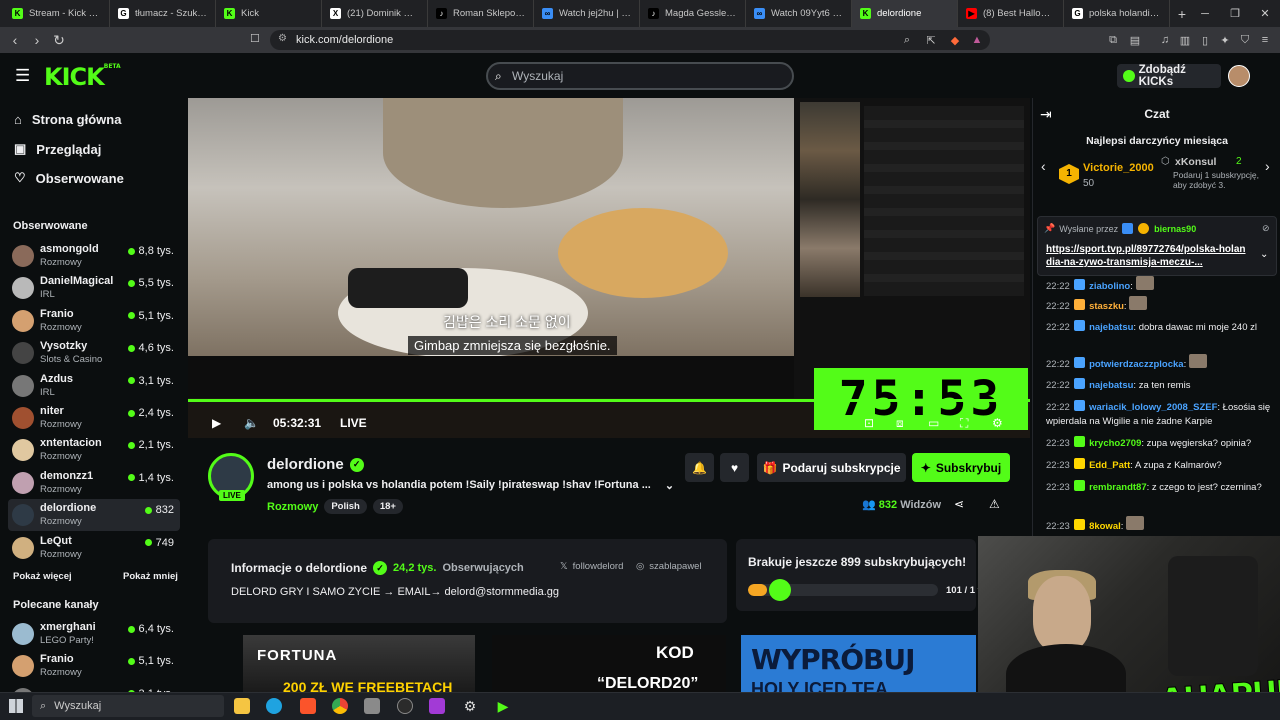  Describe the element at coordinates (163, 13) in the screenshot. I see `browser-tab: Gtłumacz - Szukaj w G` at that location.